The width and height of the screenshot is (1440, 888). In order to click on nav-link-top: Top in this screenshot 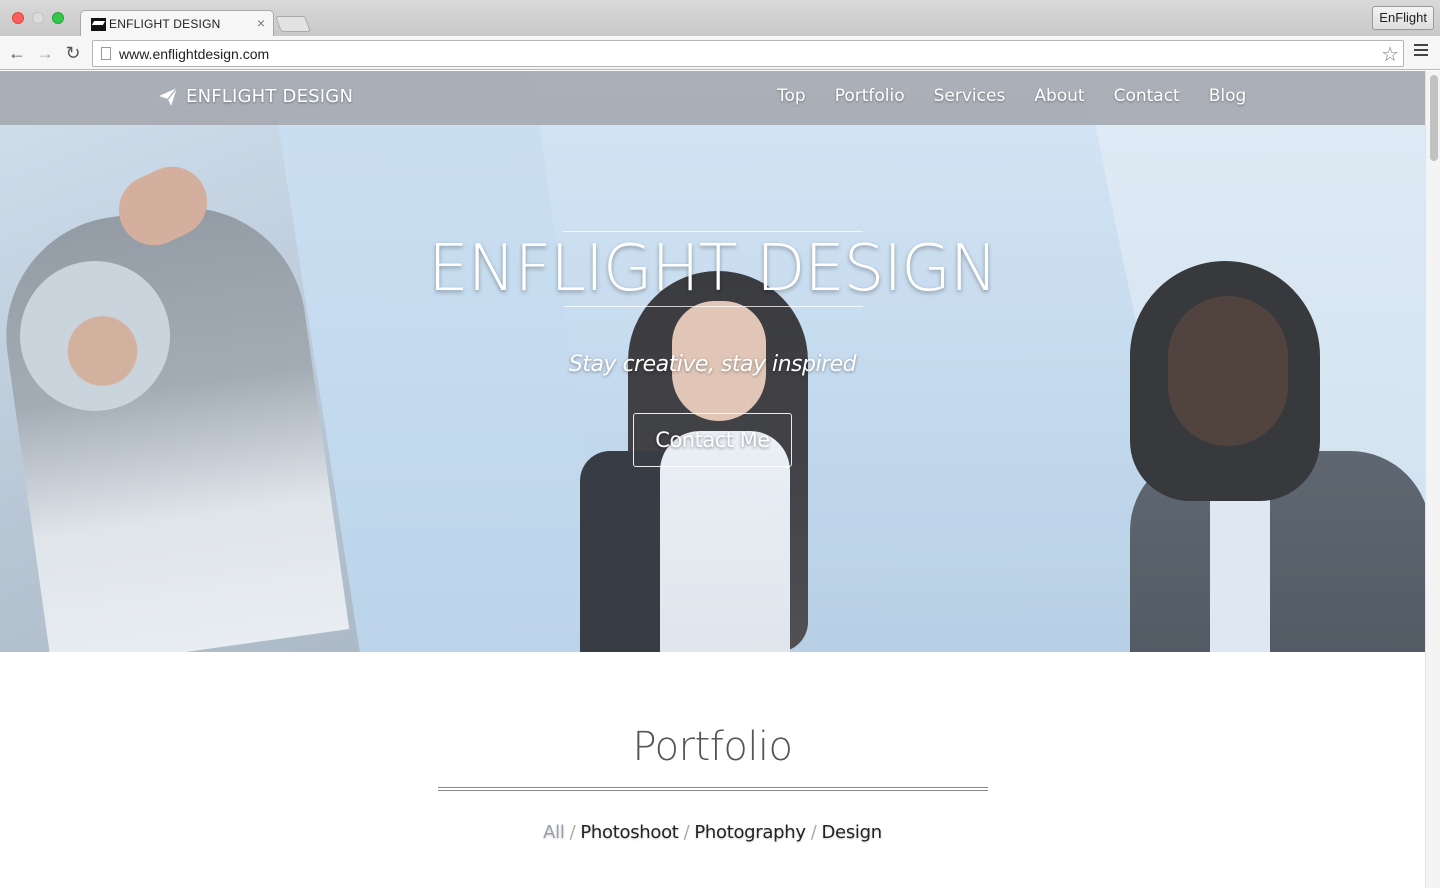, I will do `click(791, 96)`.